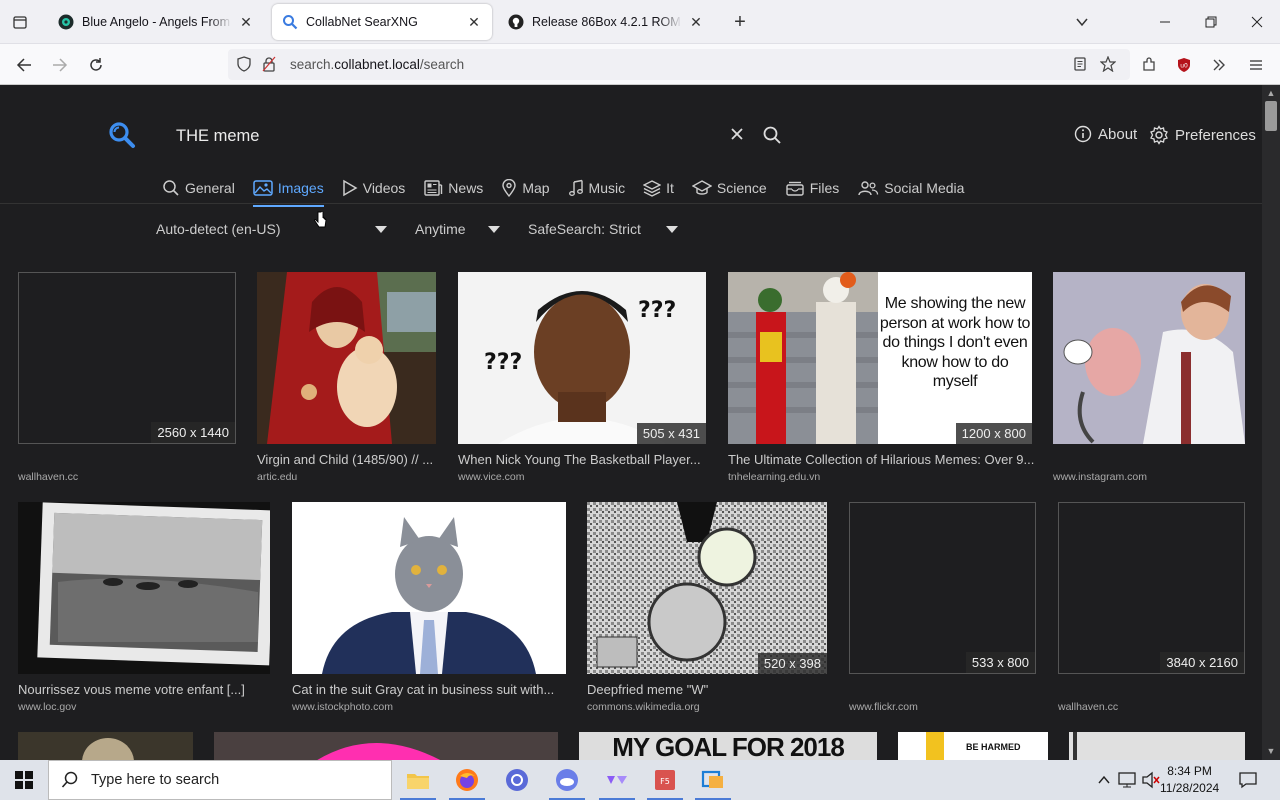 The image size is (1280, 800). I want to click on about-link: About, so click(1105, 134).